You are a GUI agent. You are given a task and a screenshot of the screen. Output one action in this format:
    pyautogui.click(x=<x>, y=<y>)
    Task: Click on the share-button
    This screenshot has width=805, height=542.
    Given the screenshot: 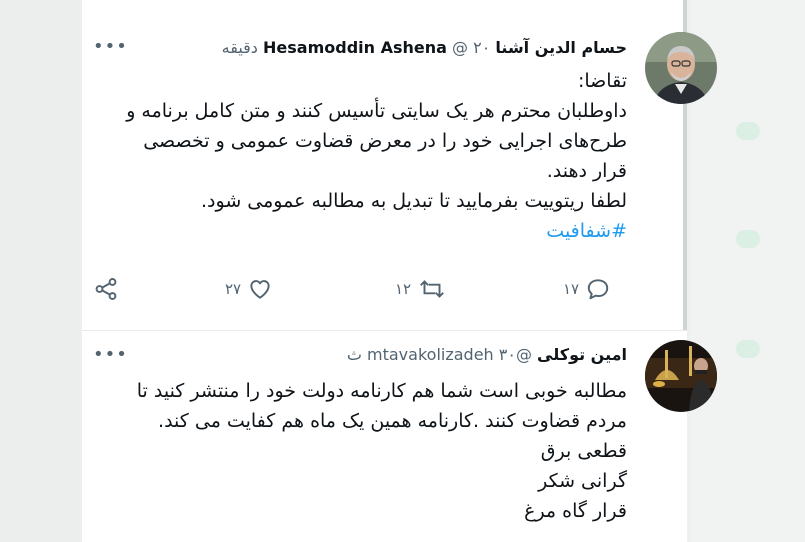 What is the action you would take?
    pyautogui.click(x=106, y=289)
    